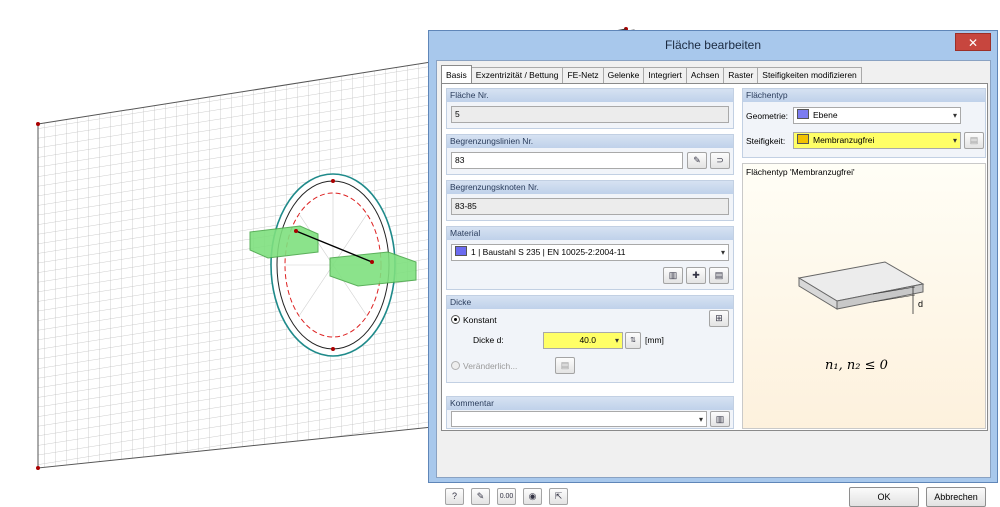 Image resolution: width=1000 pixels, height=507 pixels. Describe the element at coordinates (654, 340) in the screenshot. I see `unit-label: [mm]` at that location.